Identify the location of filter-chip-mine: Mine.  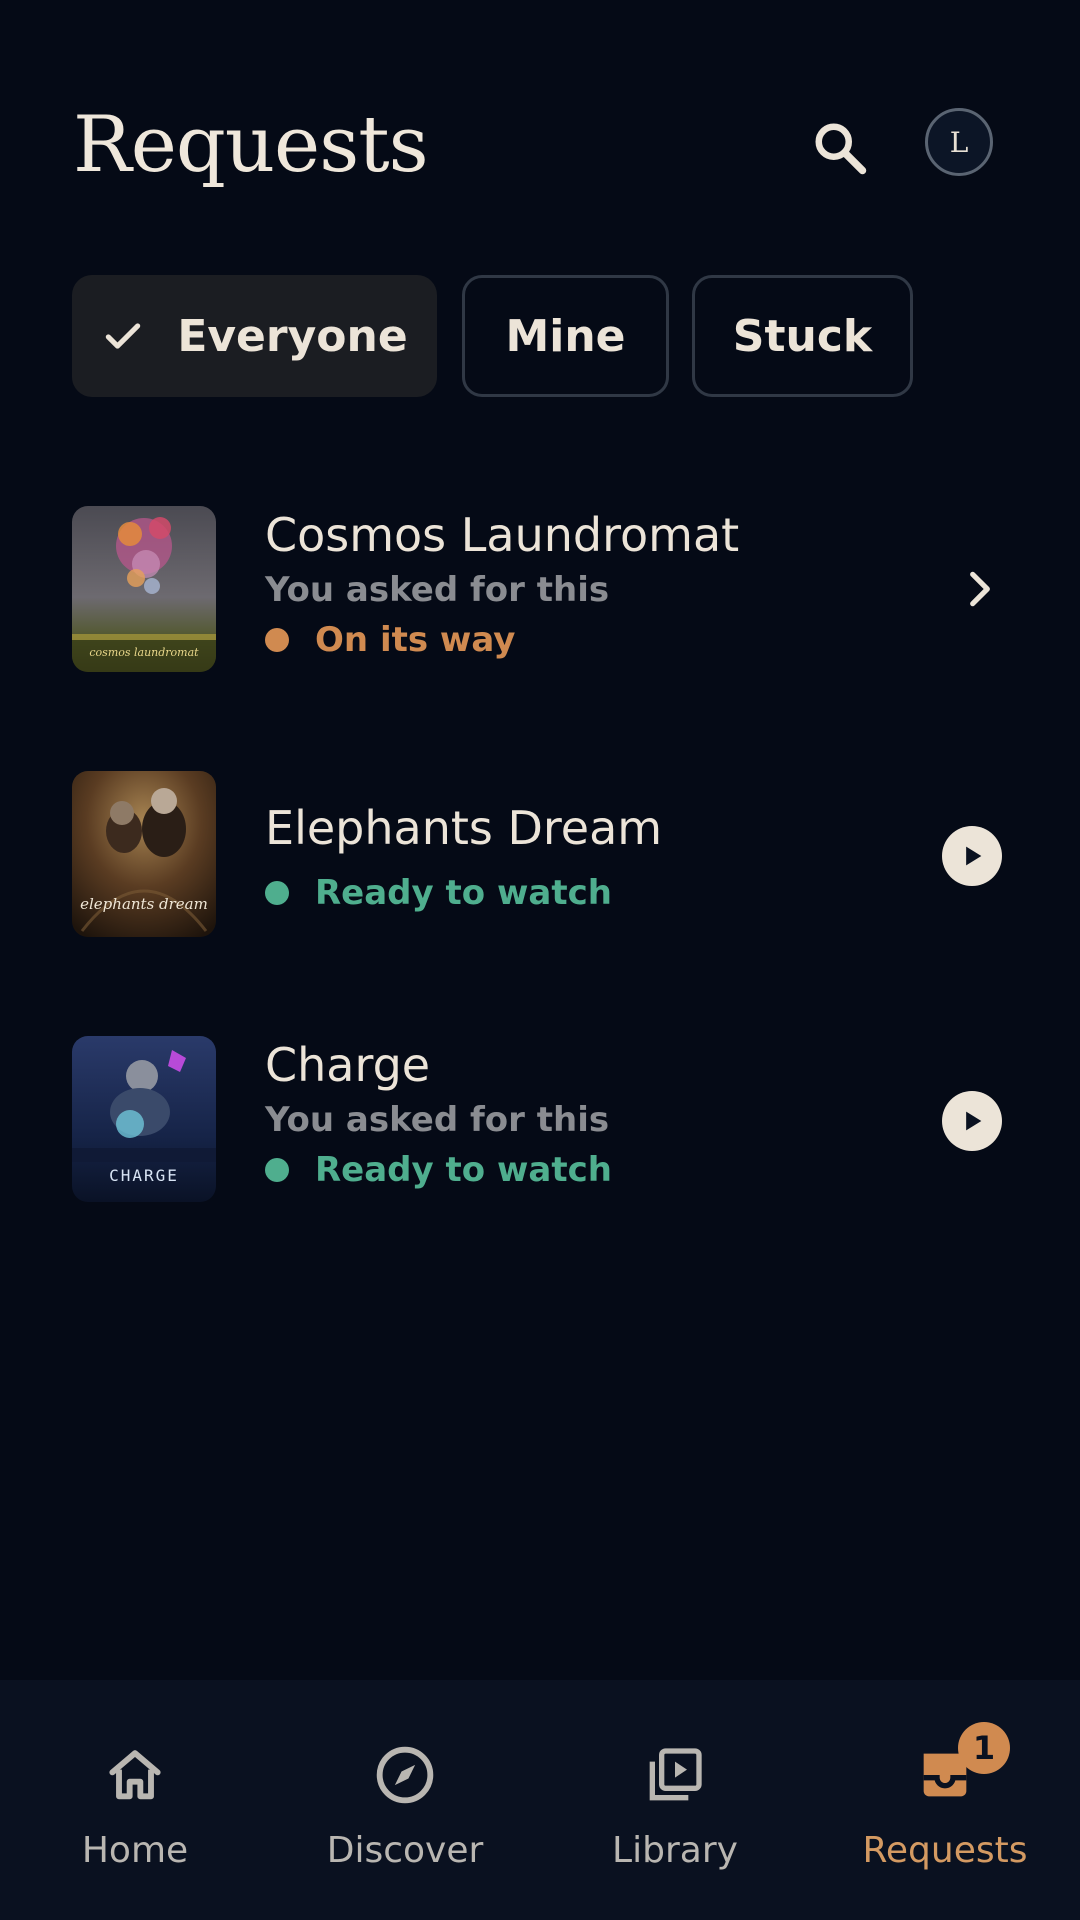
(565, 336).